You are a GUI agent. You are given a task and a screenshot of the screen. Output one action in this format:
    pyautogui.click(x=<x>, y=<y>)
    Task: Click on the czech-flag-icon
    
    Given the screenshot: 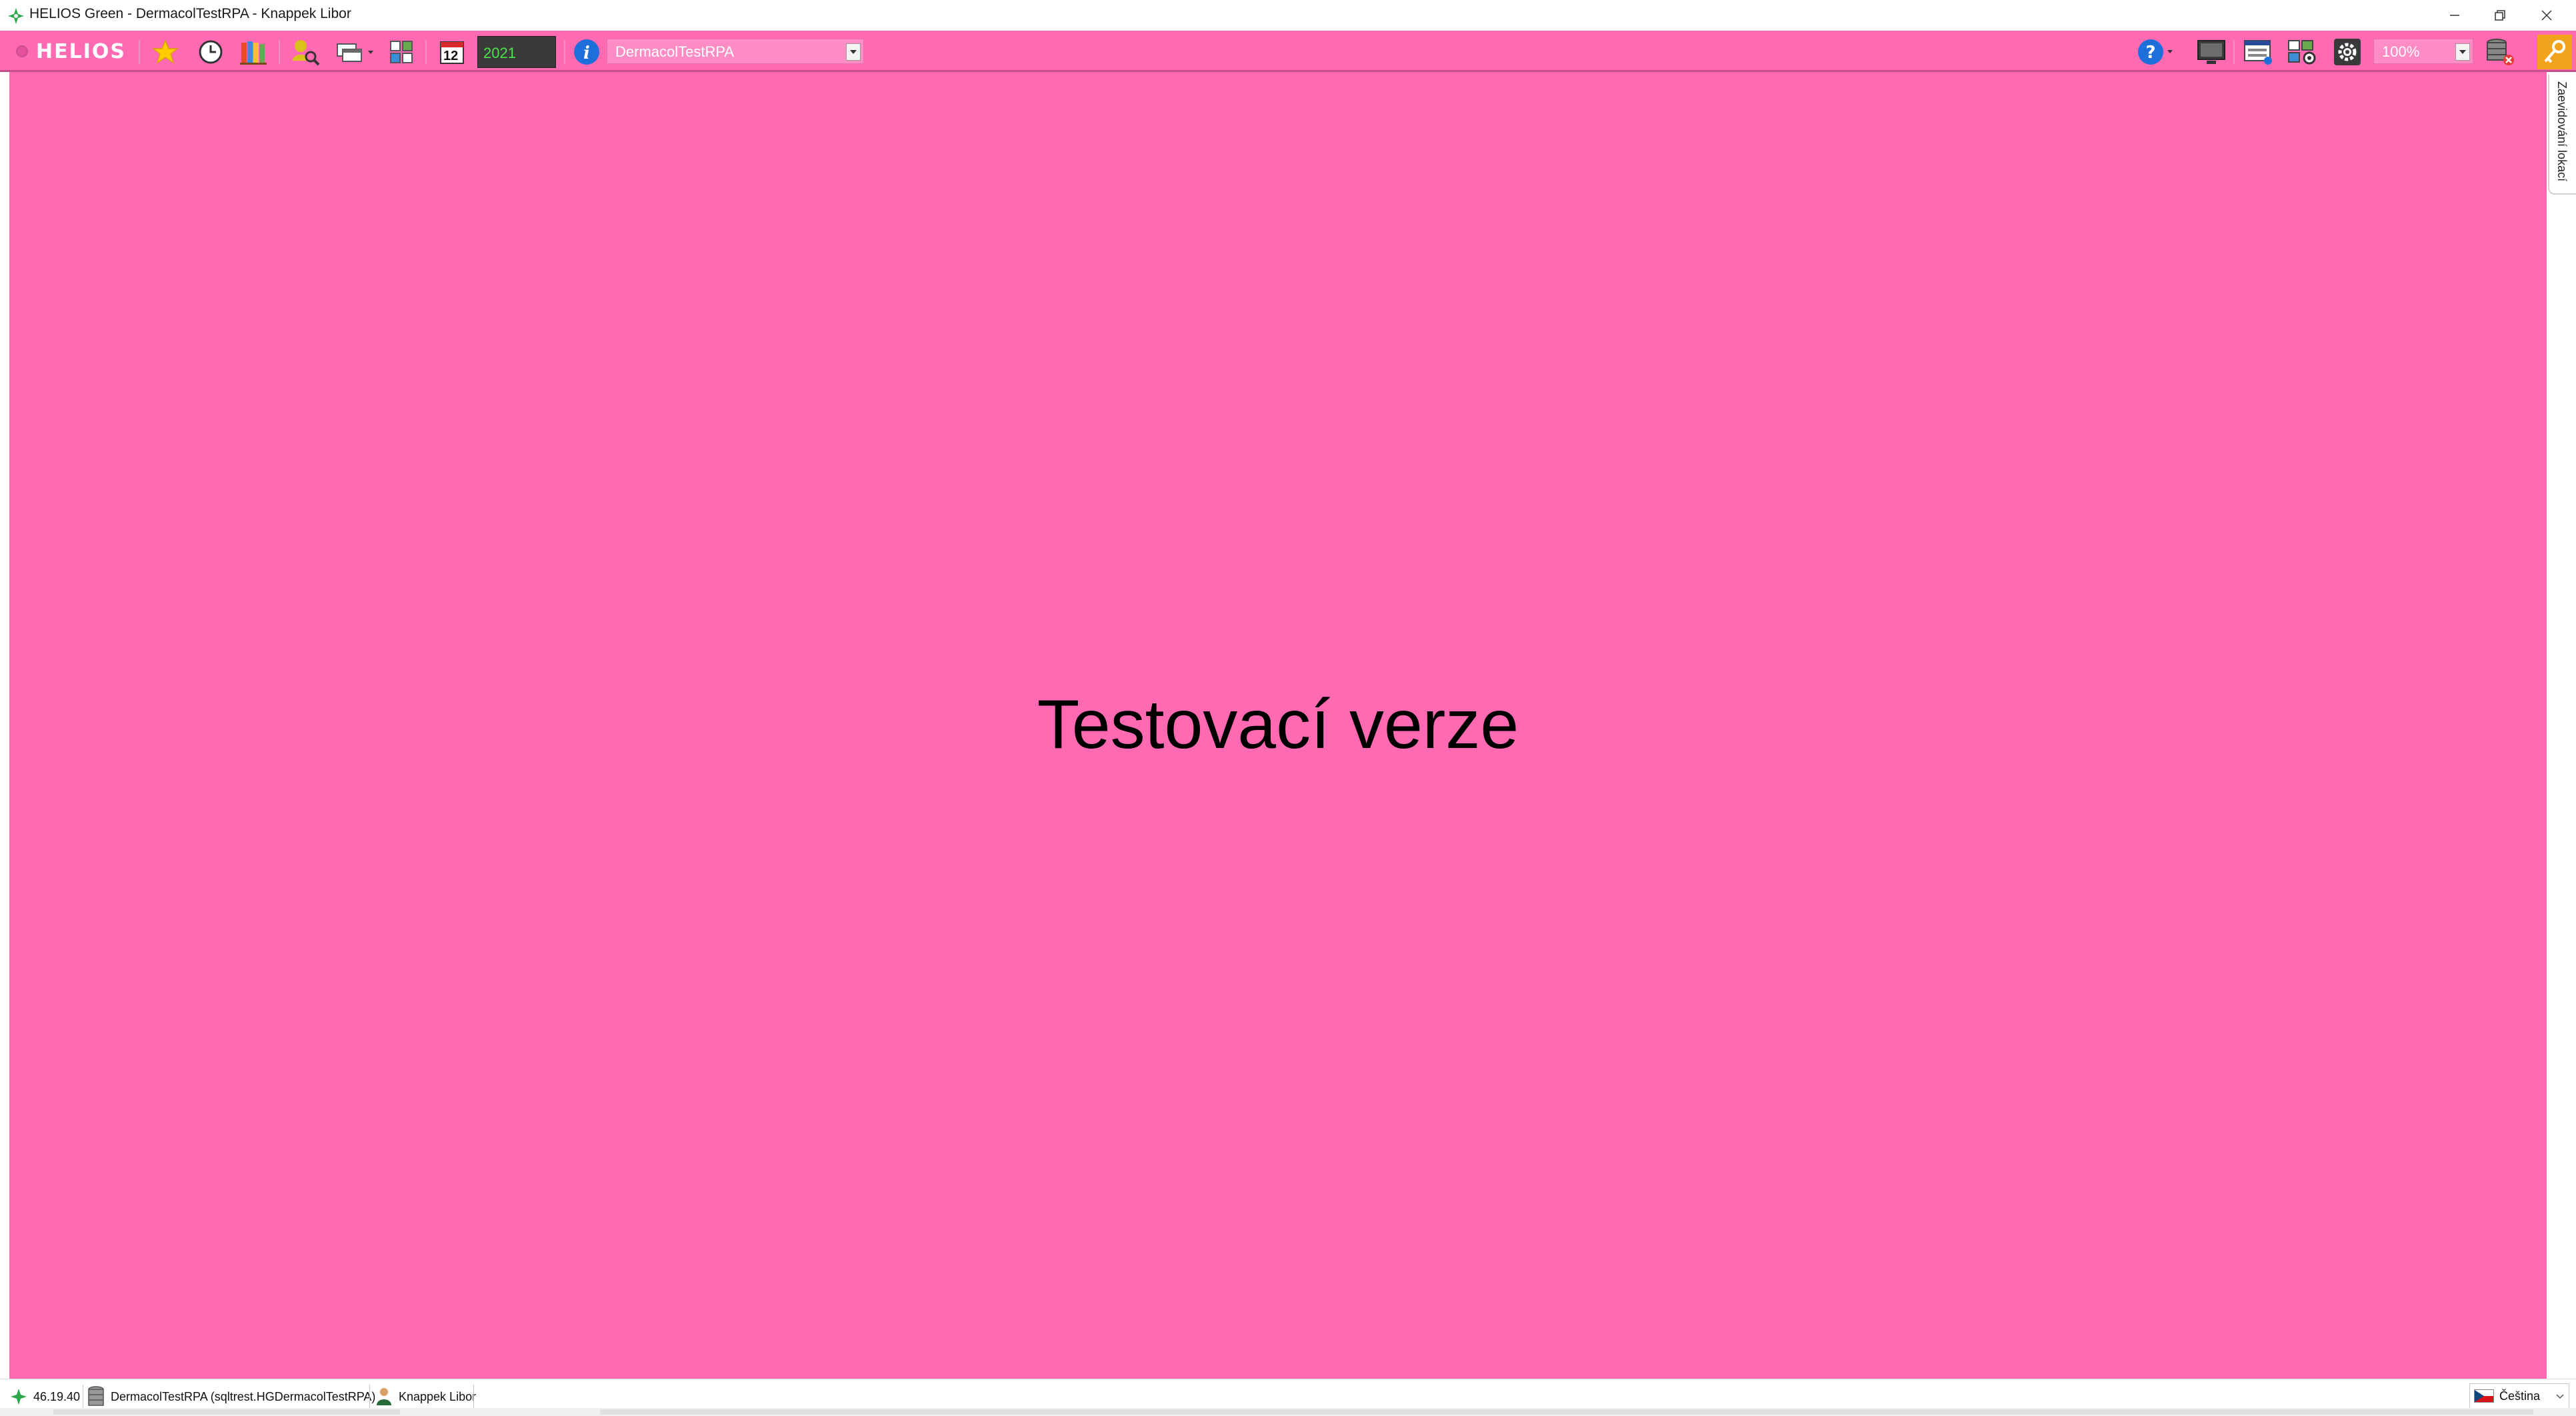 What is the action you would take?
    pyautogui.click(x=2484, y=1396)
    